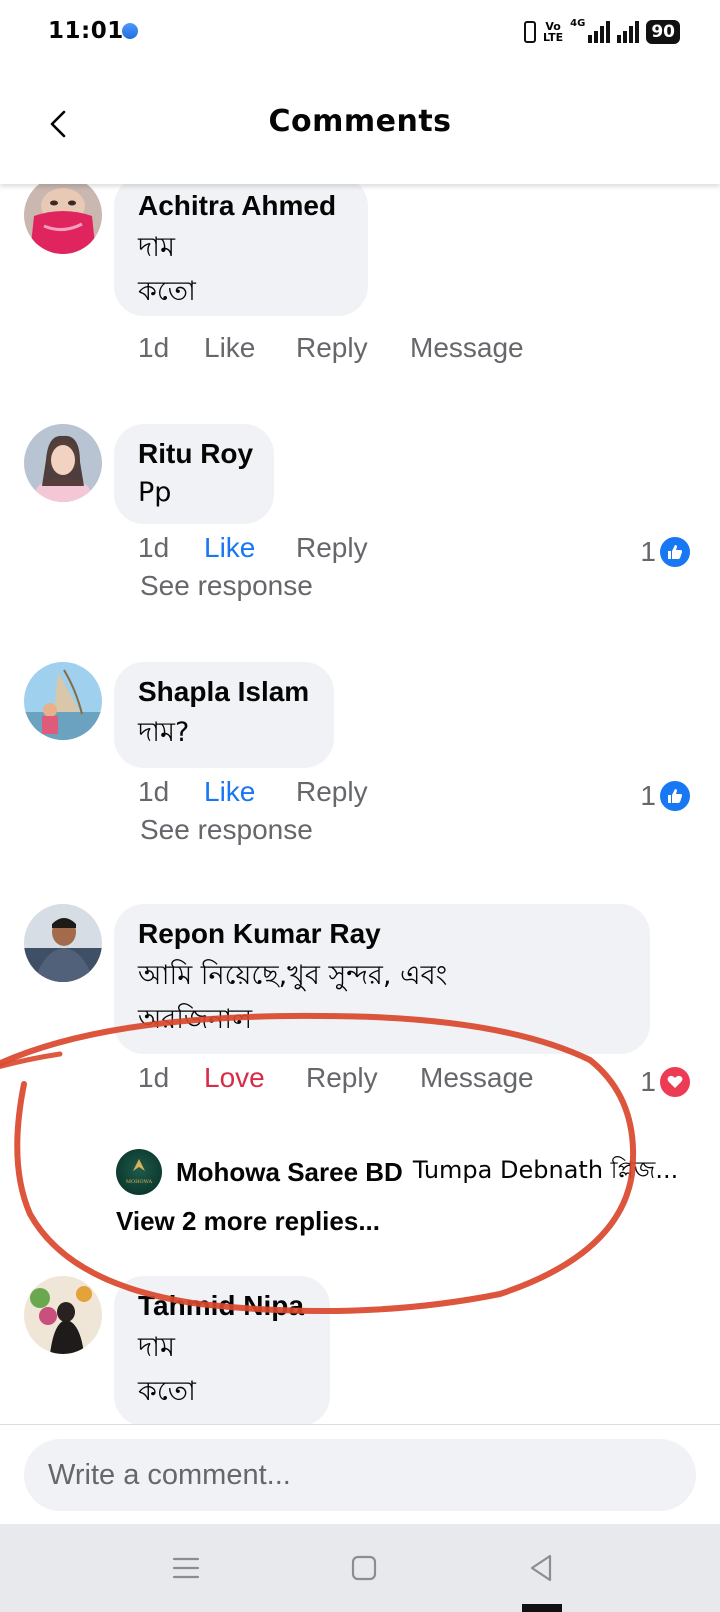 The width and height of the screenshot is (720, 1612). What do you see at coordinates (360, 33) in the screenshot?
I see `status-bar: 11:01 Vo LTE 4G 90` at bounding box center [360, 33].